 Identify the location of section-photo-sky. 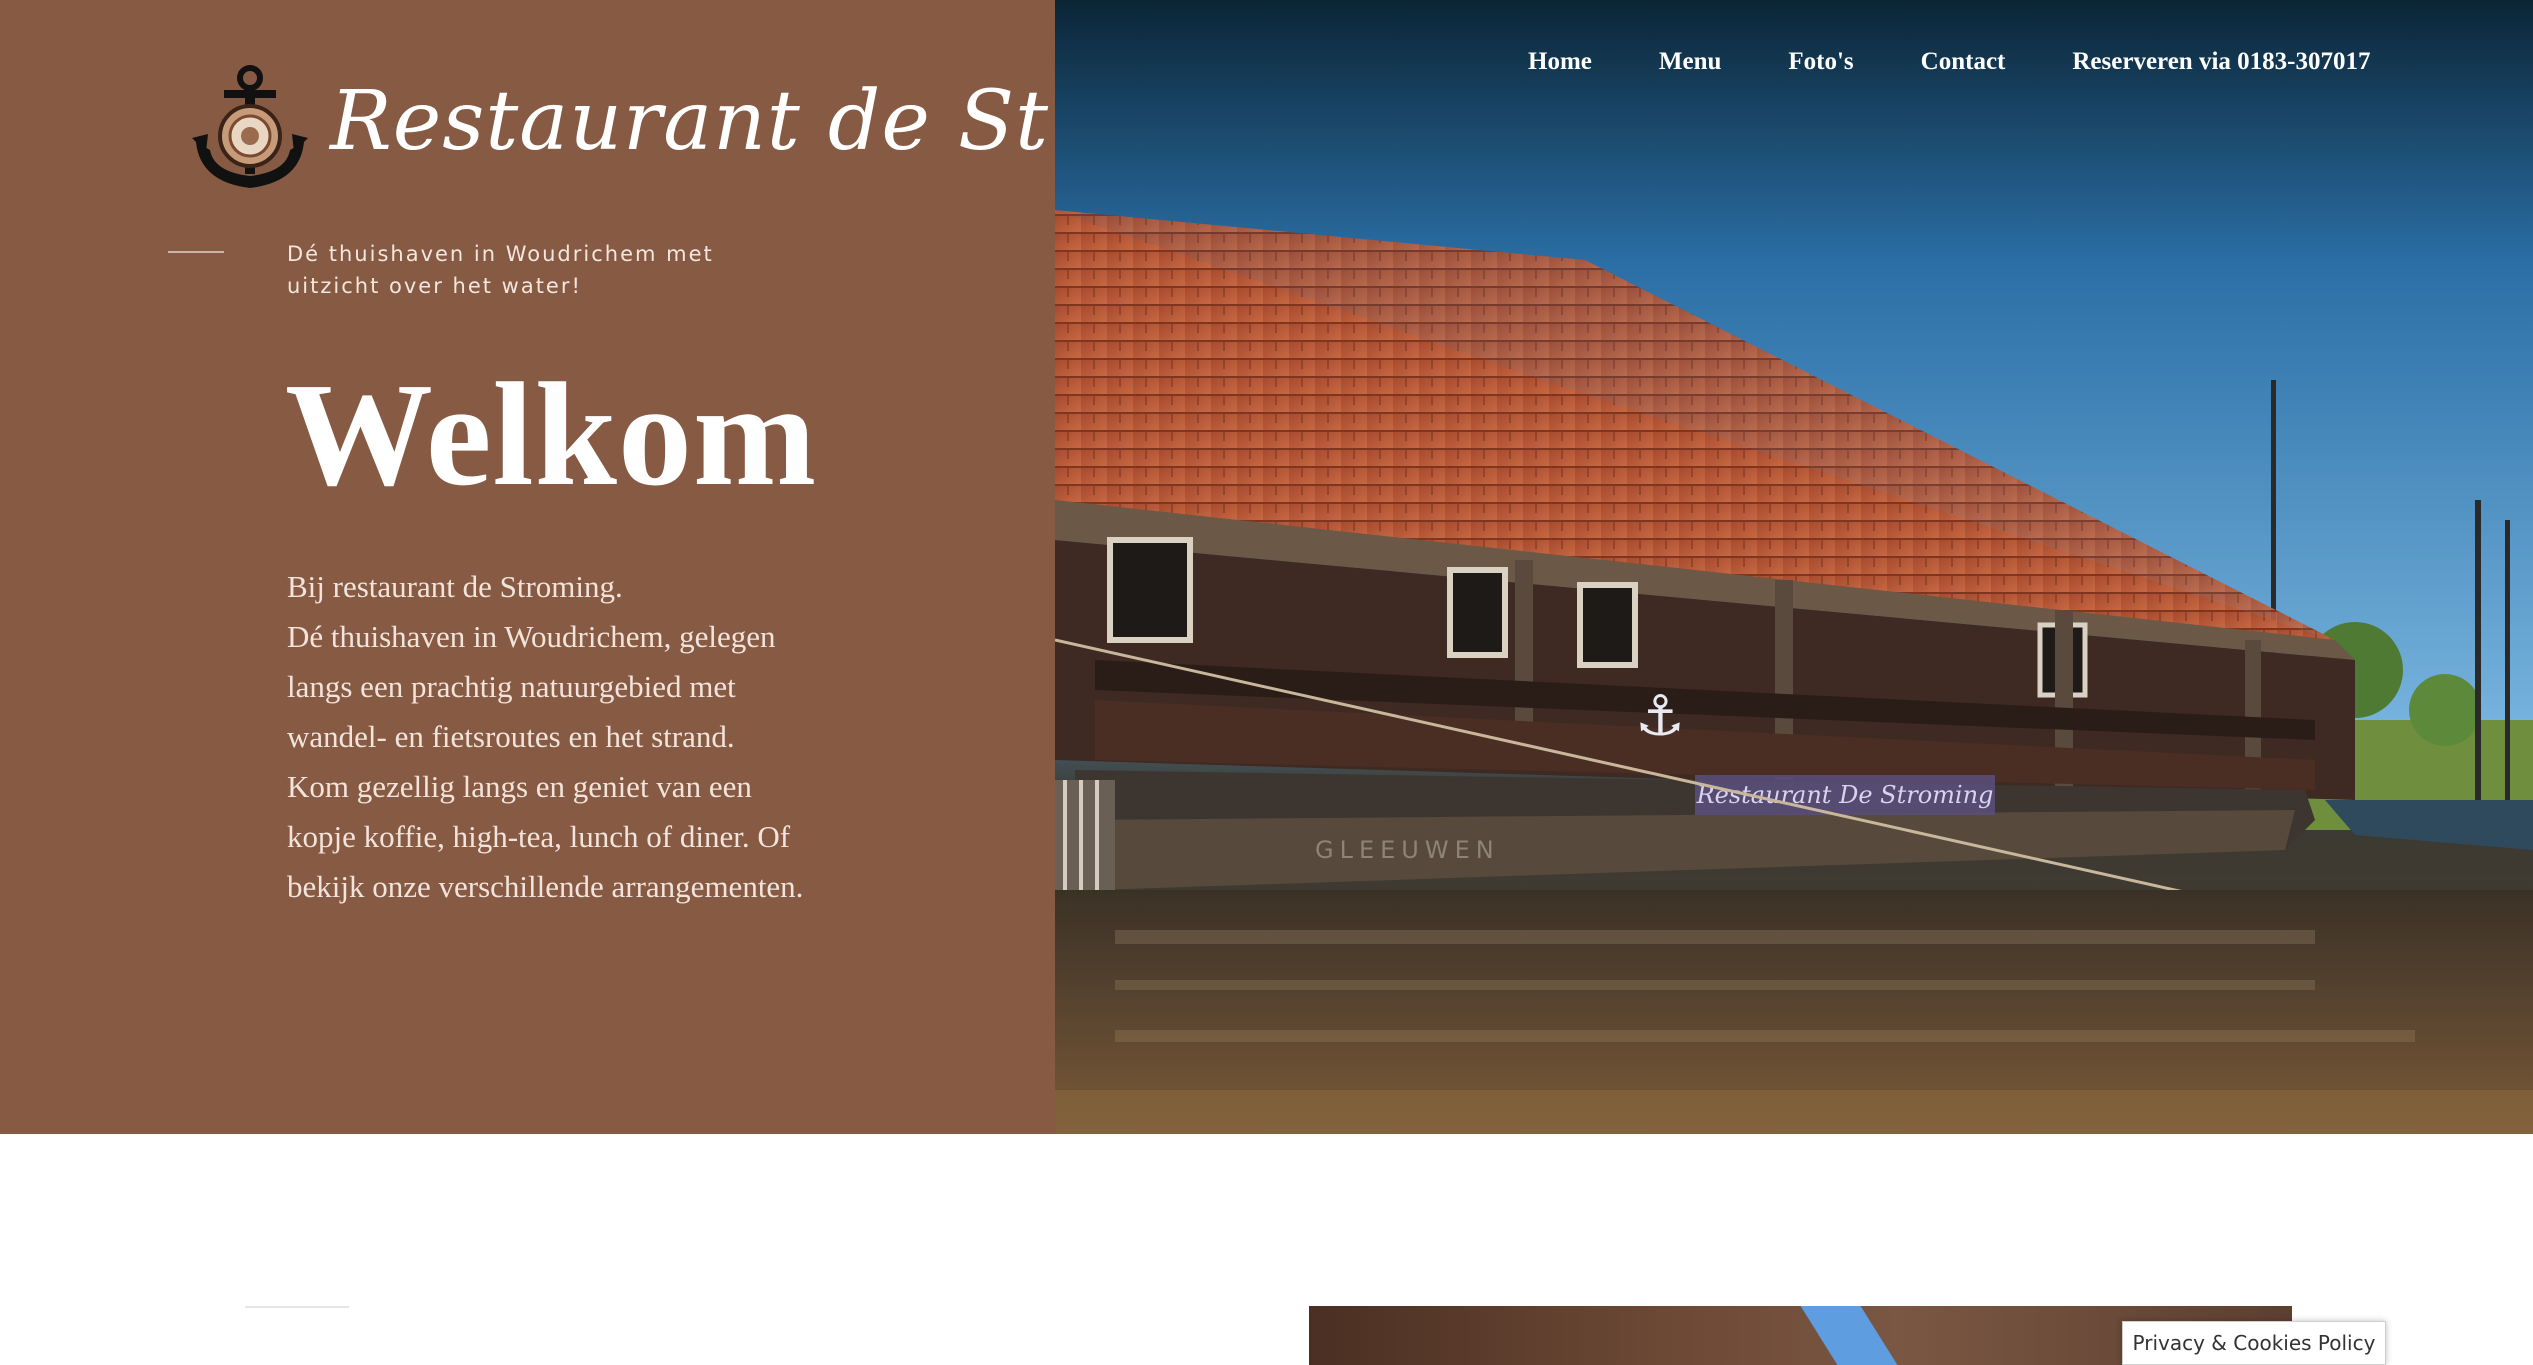
(1849, 1335).